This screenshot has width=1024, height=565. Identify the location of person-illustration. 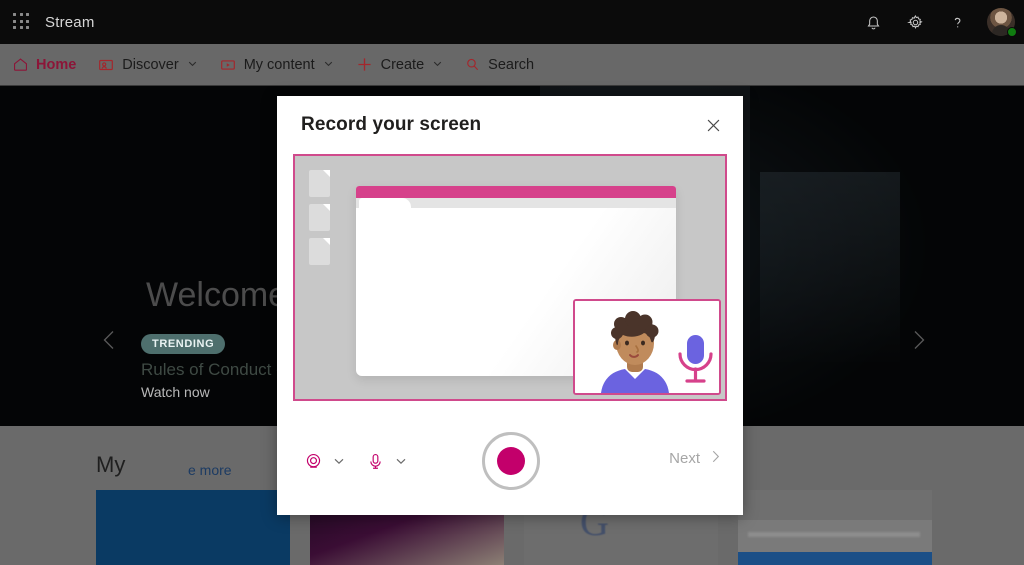
(647, 347).